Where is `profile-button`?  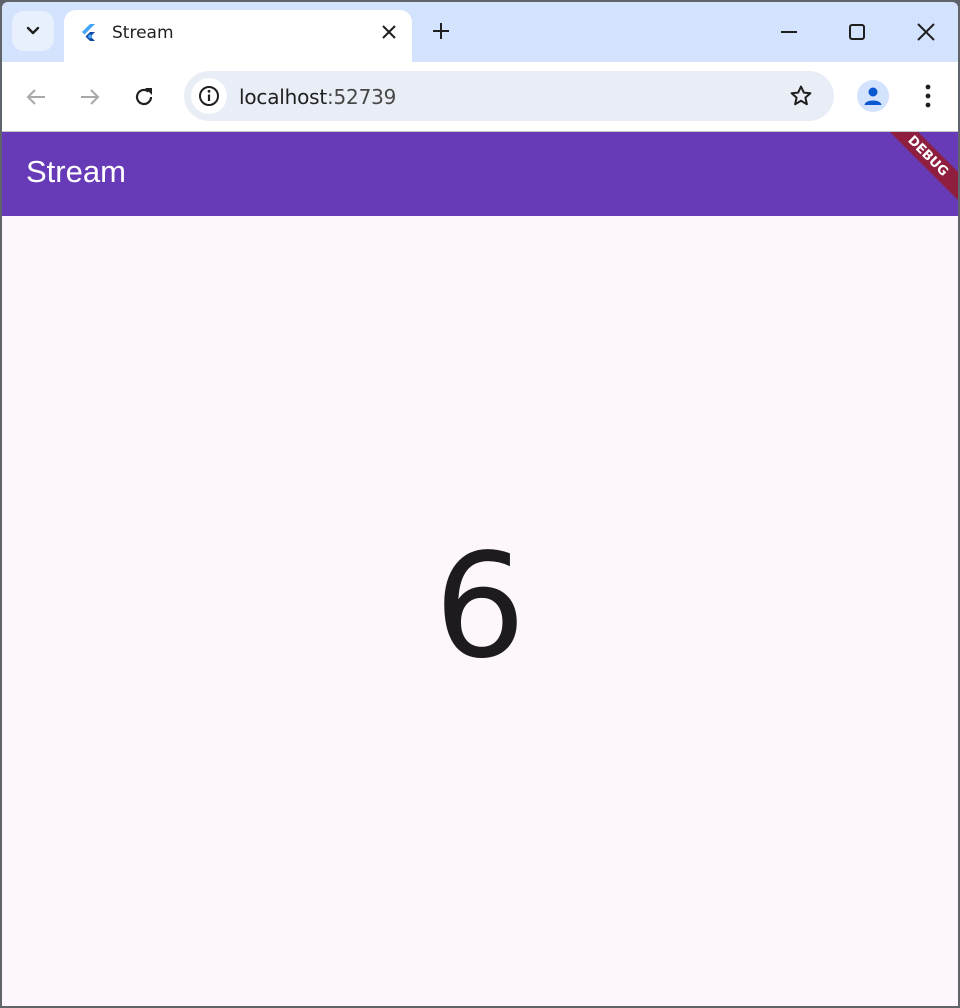
profile-button is located at coordinates (873, 96).